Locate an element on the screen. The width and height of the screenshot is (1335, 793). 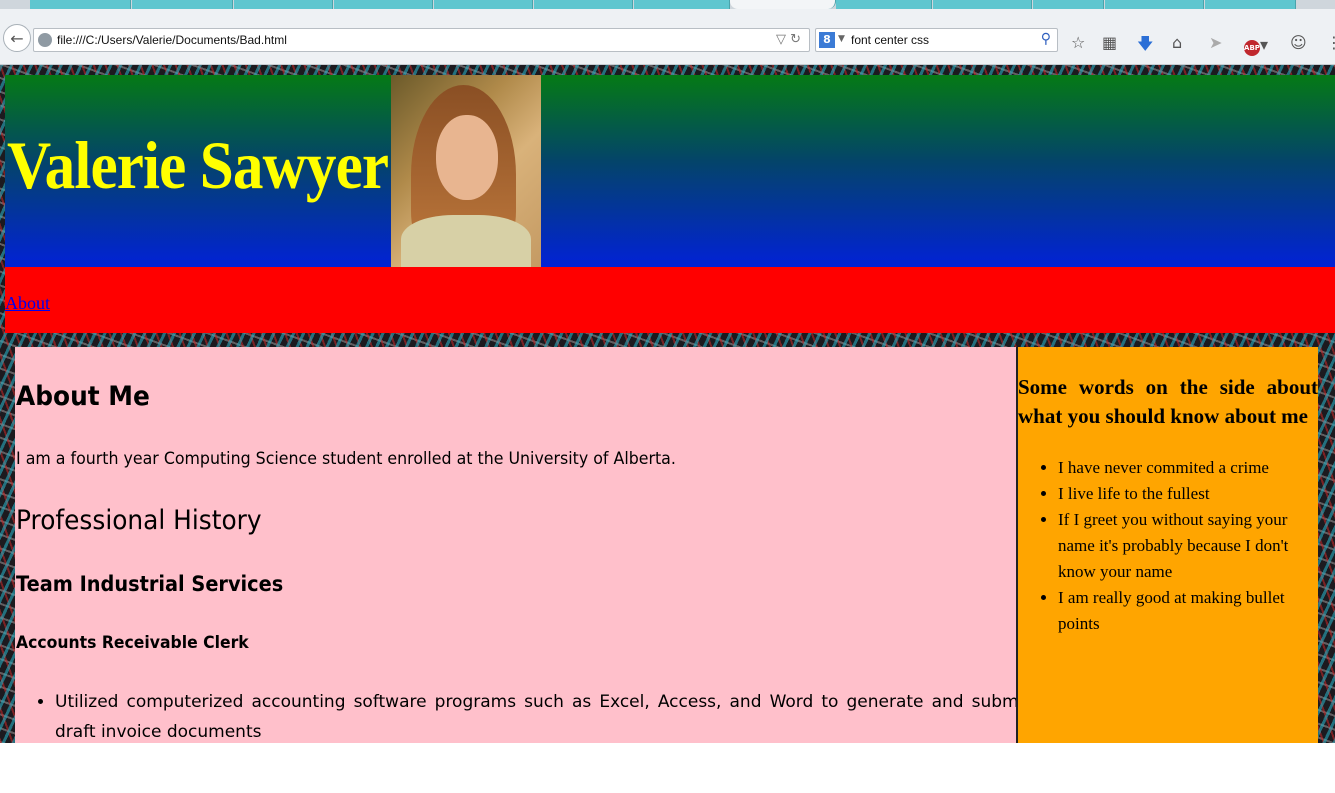
photo-face is located at coordinates (467, 157).